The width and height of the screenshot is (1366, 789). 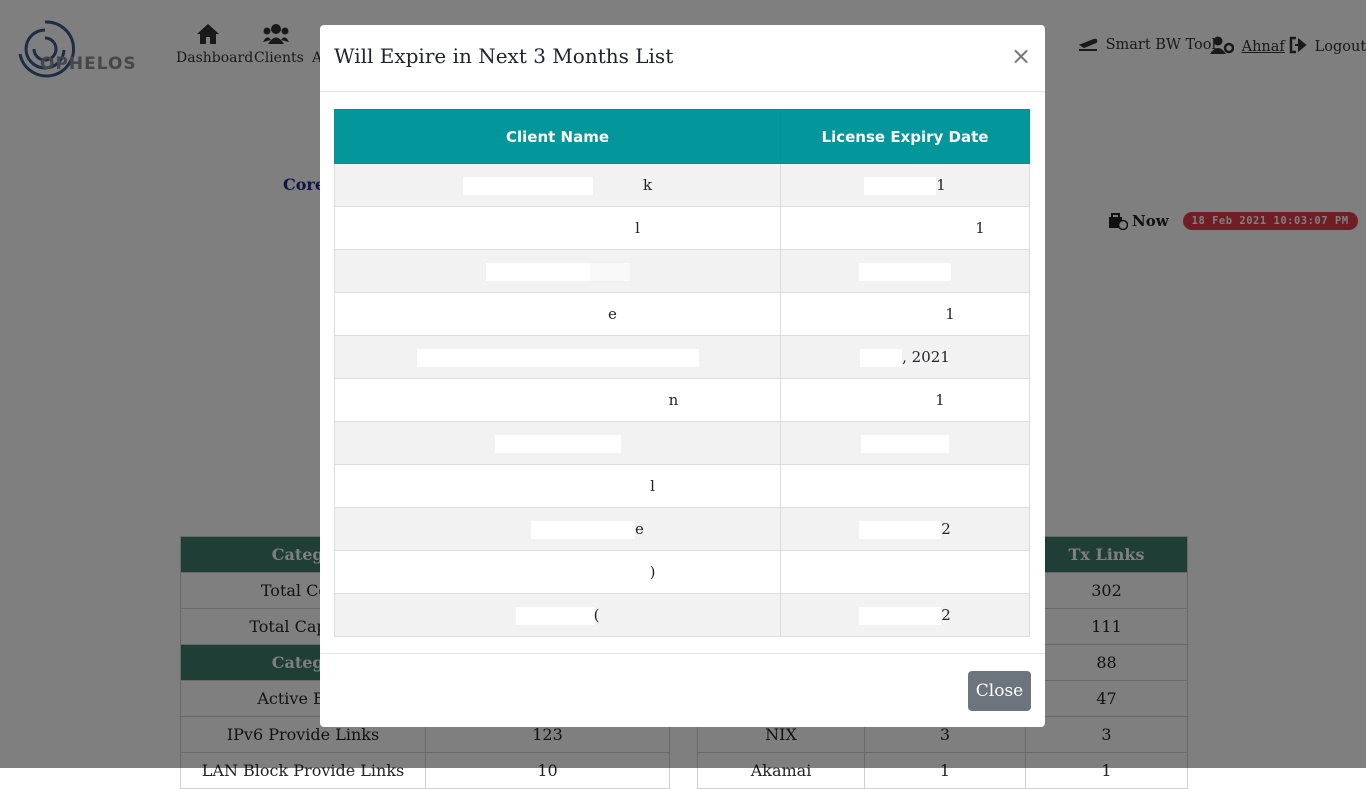 What do you see at coordinates (673, 400) in the screenshot?
I see `client-name-text: n` at bounding box center [673, 400].